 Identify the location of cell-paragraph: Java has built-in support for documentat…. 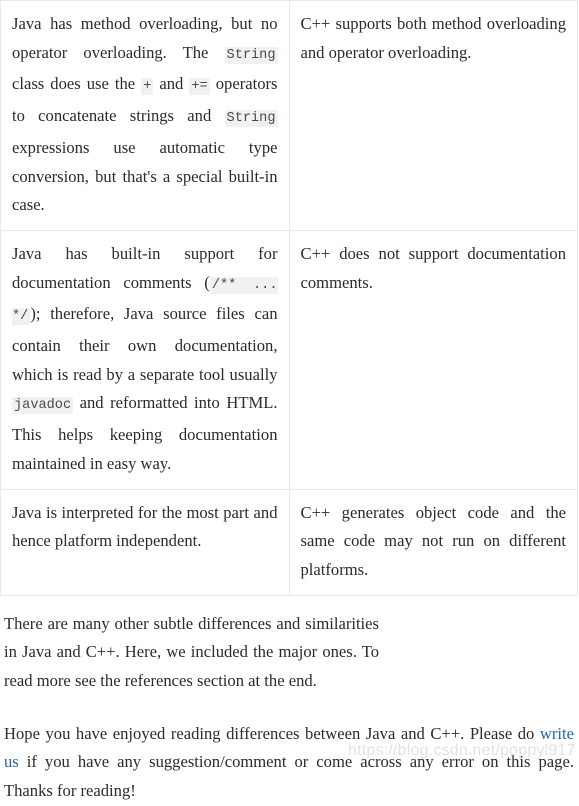
(145, 358).